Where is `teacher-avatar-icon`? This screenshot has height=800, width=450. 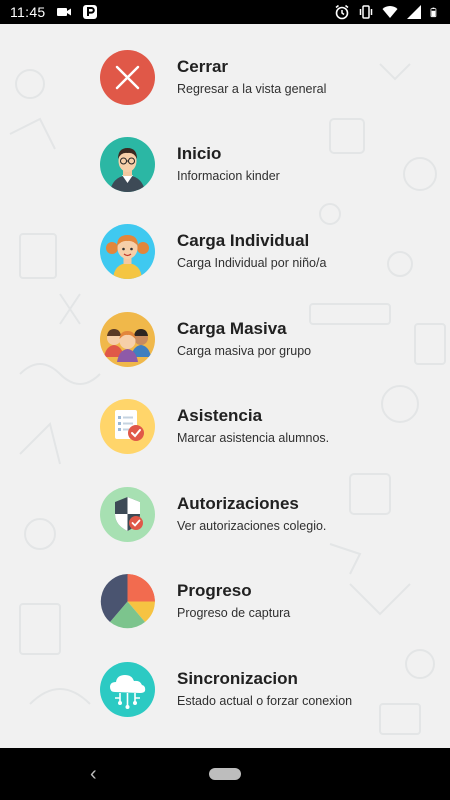 teacher-avatar-icon is located at coordinates (127, 164).